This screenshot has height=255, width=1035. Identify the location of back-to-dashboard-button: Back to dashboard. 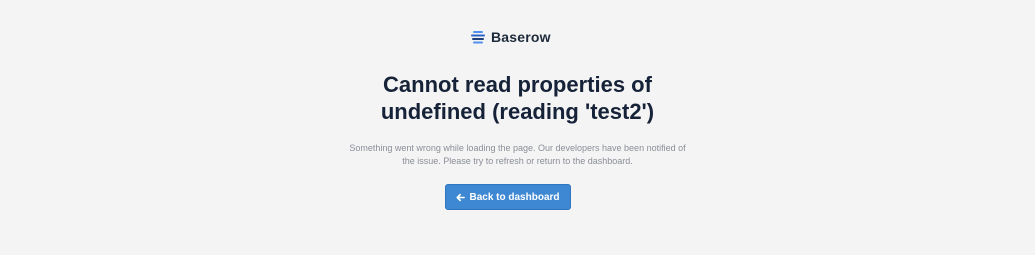
(508, 197).